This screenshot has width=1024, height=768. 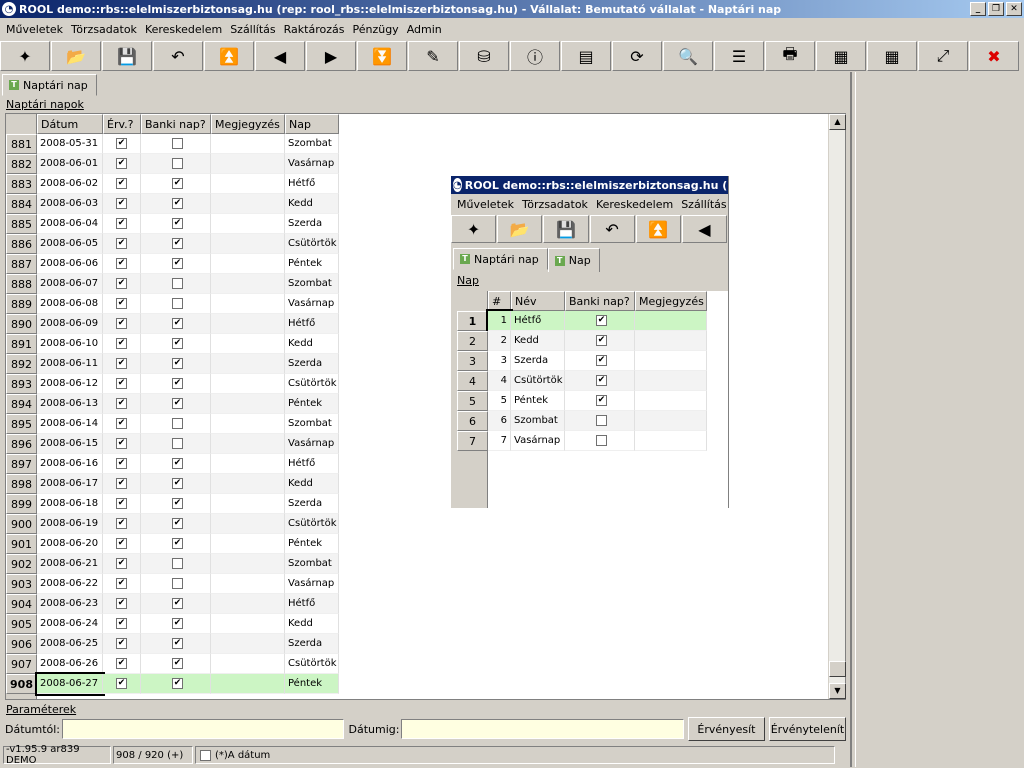 I want to click on day-cell: Péntek, so click(x=312, y=404).